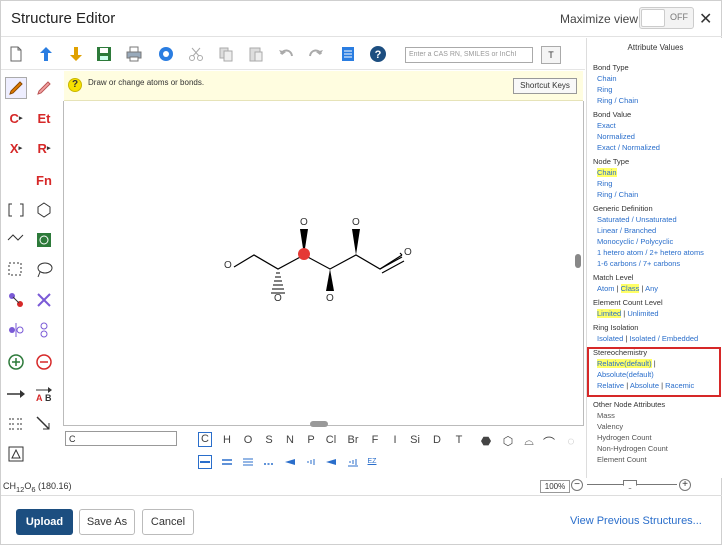 This screenshot has width=722, height=545. What do you see at coordinates (44, 210) in the screenshot?
I see `ring-lasso-icon` at bounding box center [44, 210].